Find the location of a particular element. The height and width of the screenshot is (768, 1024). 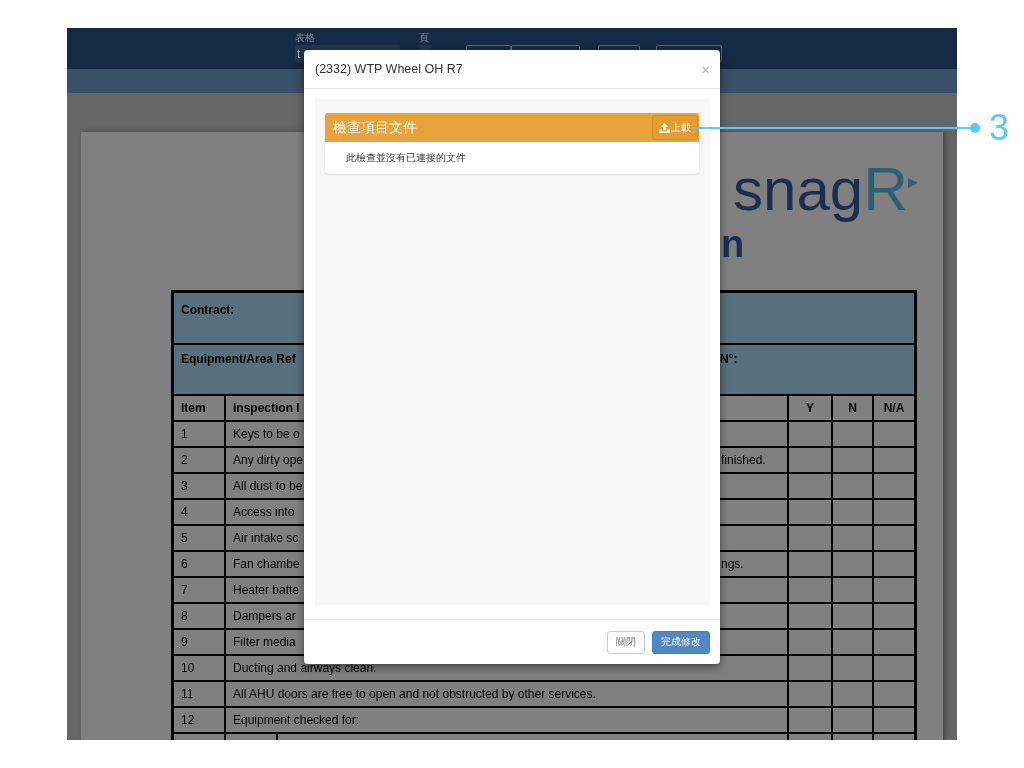

column-header: N/A is located at coordinates (894, 408).